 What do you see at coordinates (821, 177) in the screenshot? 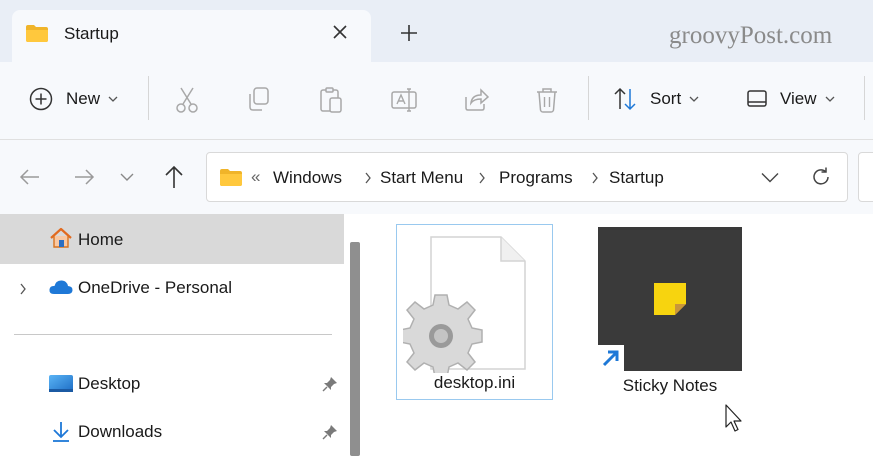
I see `refresh-icon` at bounding box center [821, 177].